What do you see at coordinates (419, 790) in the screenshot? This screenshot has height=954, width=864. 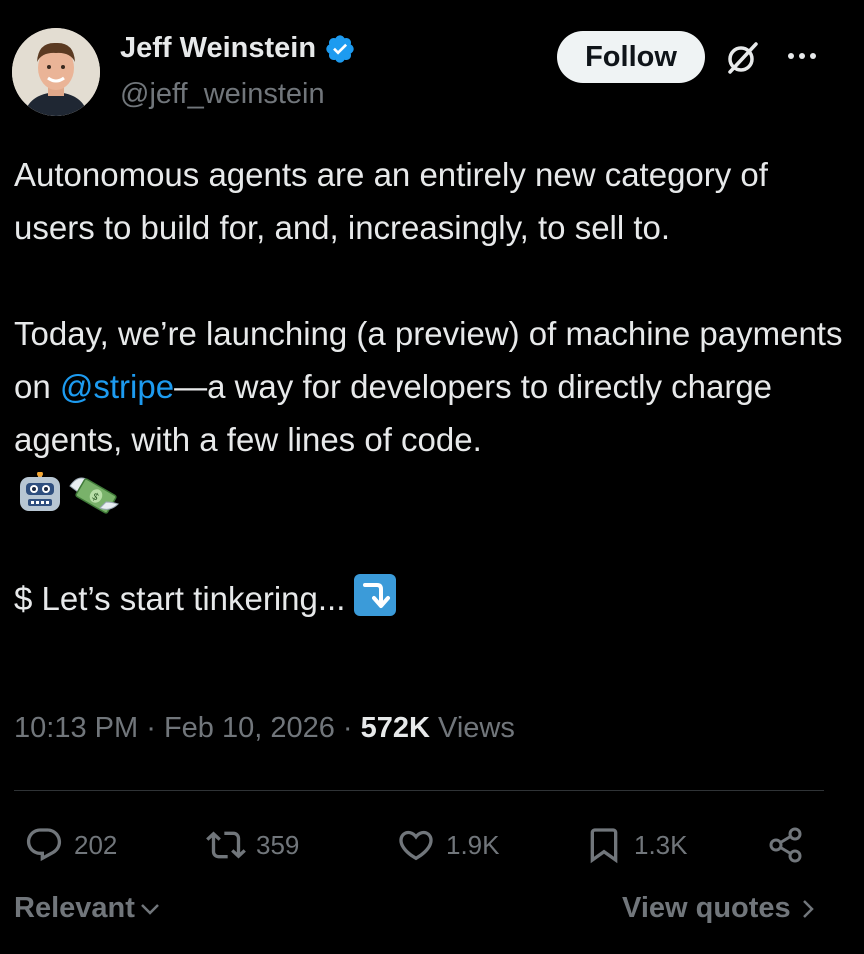 I see `divider` at bounding box center [419, 790].